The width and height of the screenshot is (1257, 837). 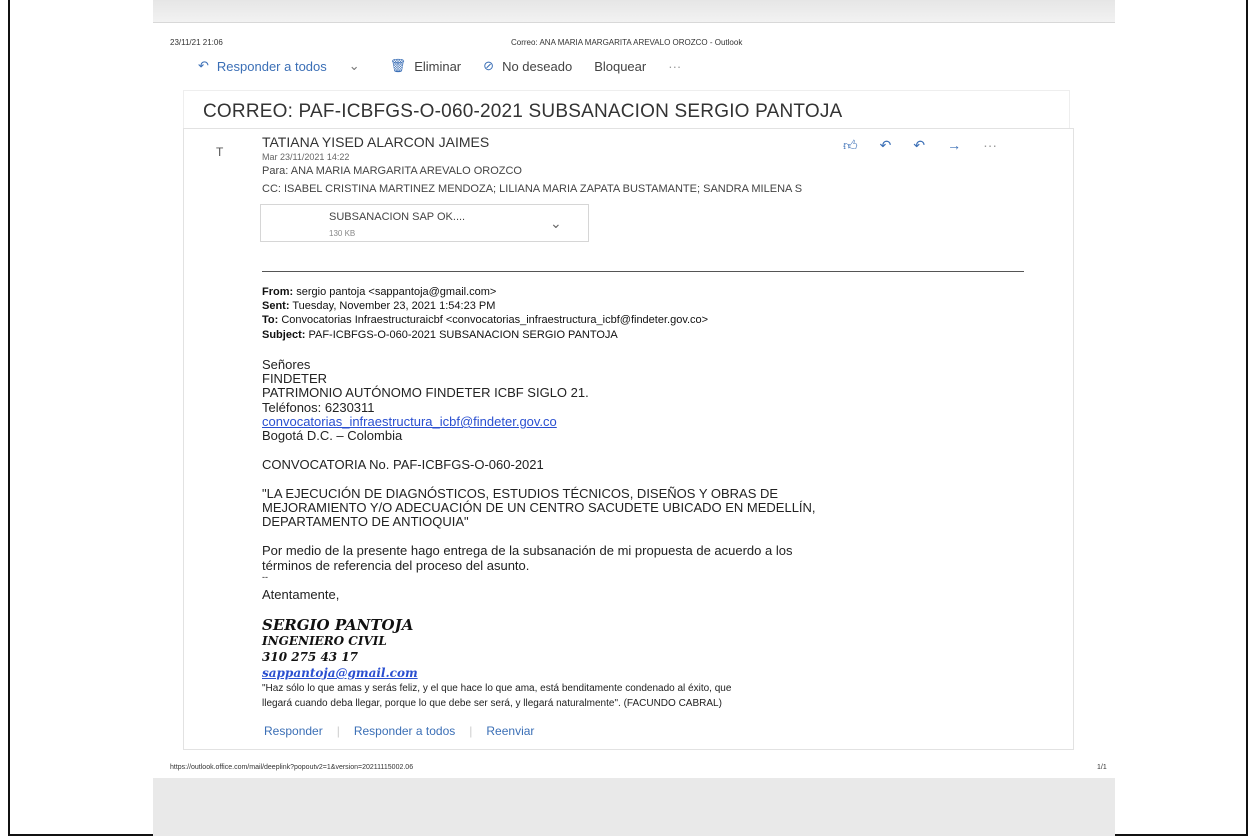 What do you see at coordinates (392, 171) in the screenshot?
I see `to-line: Para: ANA MARIA MARGARITA AREVALO OROZCO` at bounding box center [392, 171].